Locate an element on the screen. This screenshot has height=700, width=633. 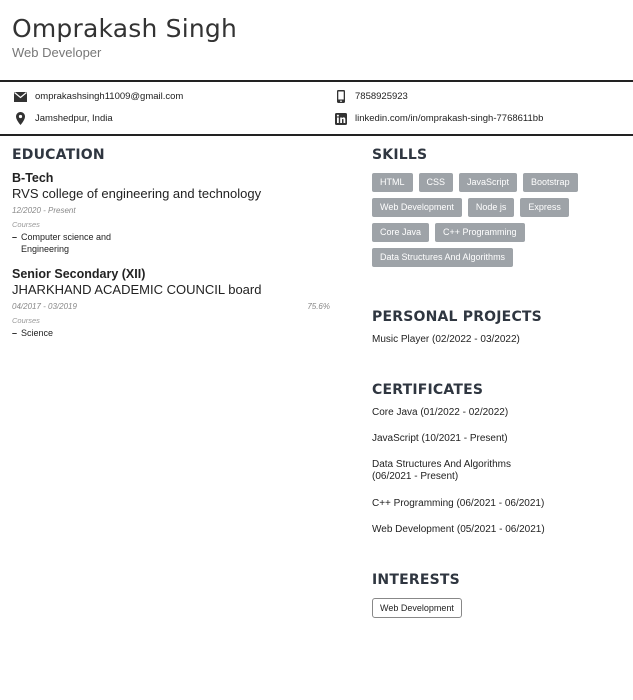
skill-tag: HTML is located at coordinates (392, 182).